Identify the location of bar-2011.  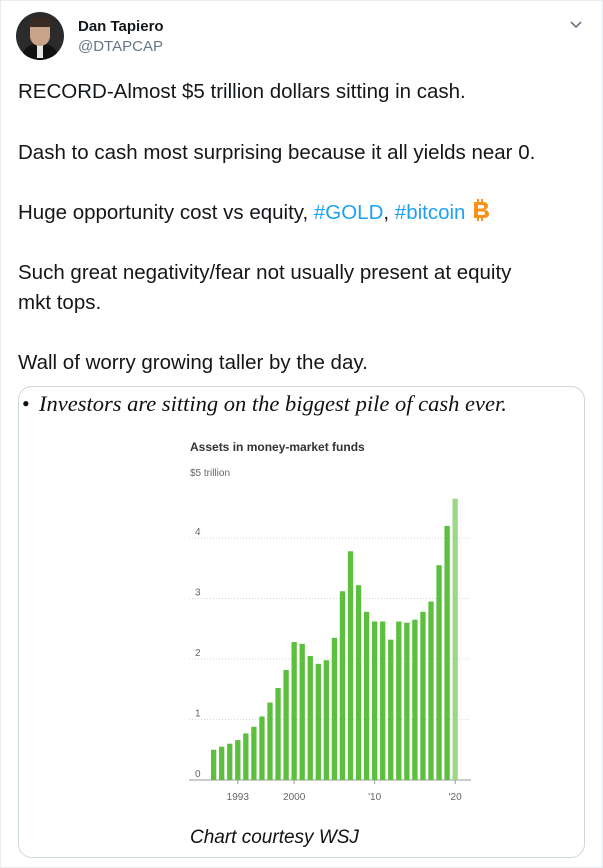
(383, 700).